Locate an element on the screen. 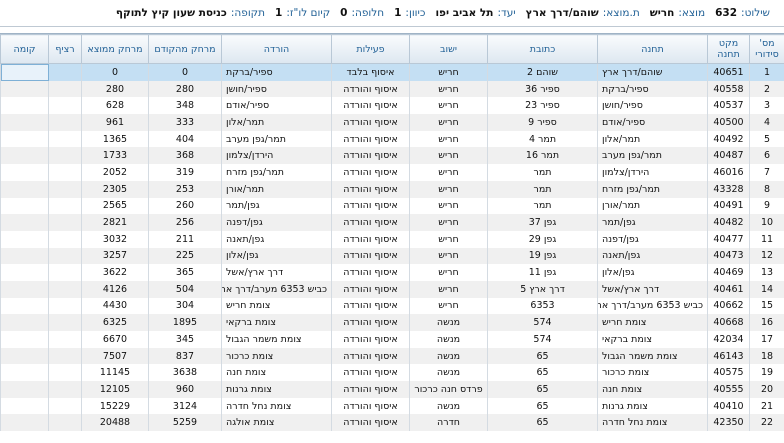 This screenshot has width=784, height=443. col-dist-origin-cell: 6325 is located at coordinates (115, 322).